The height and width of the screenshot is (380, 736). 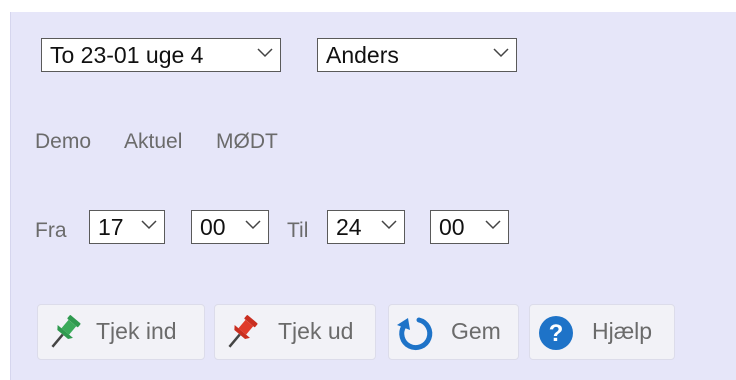 What do you see at coordinates (349, 227) in the screenshot?
I see `to-hour-value: 24` at bounding box center [349, 227].